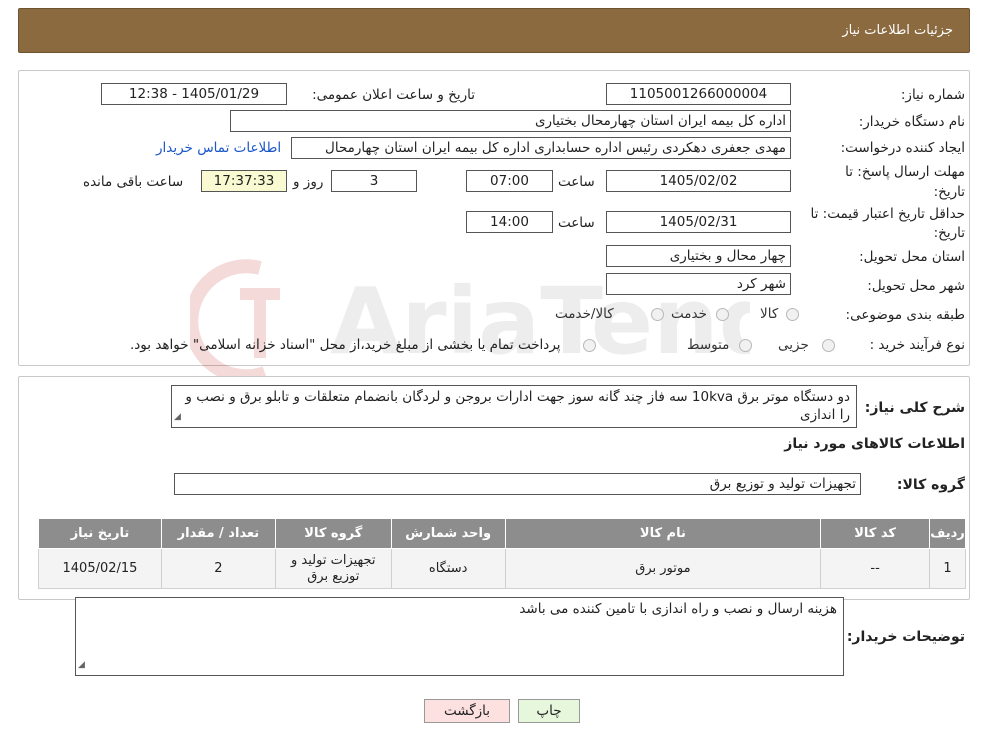 The image size is (985, 744). What do you see at coordinates (689, 314) in the screenshot?
I see `category-service-label: خدمت` at bounding box center [689, 314].